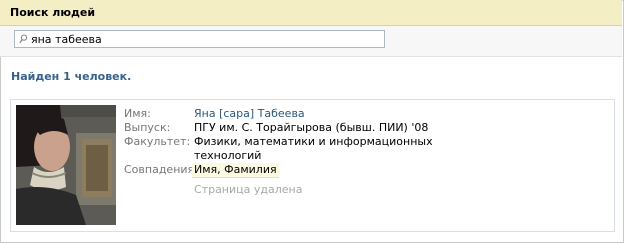  I want to click on faculty-value-line2: технологий, so click(228, 155).